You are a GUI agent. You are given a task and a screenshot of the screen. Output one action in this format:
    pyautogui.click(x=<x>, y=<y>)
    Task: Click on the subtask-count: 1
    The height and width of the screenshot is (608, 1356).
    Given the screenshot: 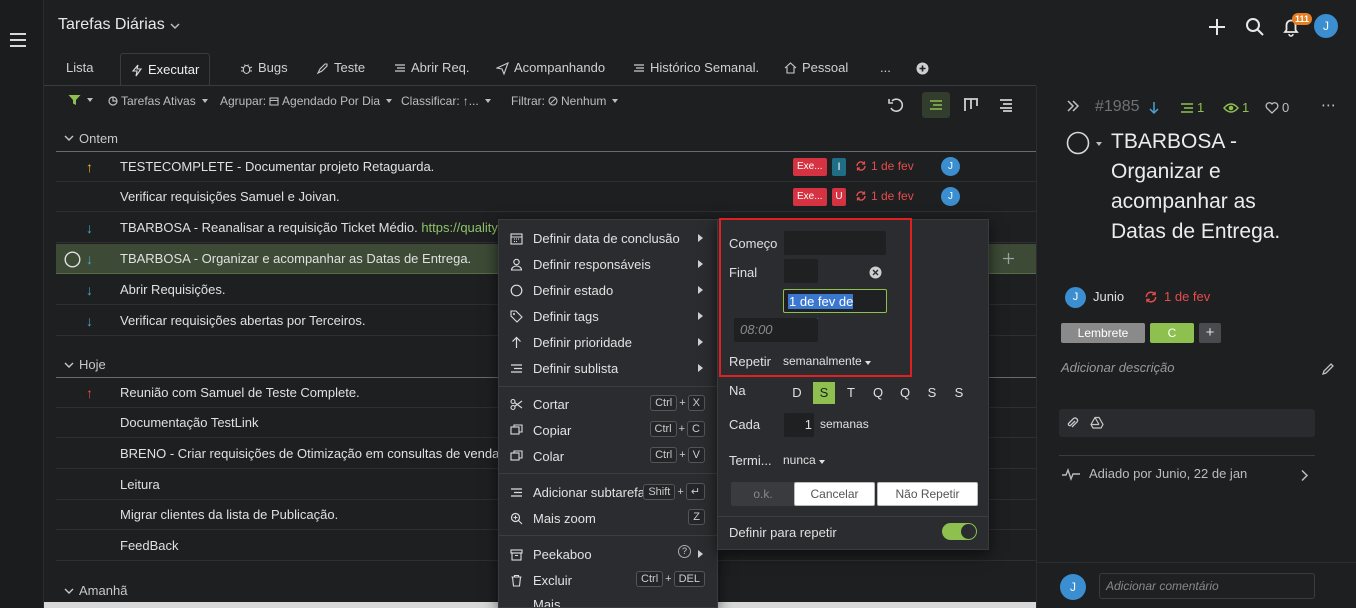 What is the action you would take?
    pyautogui.click(x=1192, y=107)
    